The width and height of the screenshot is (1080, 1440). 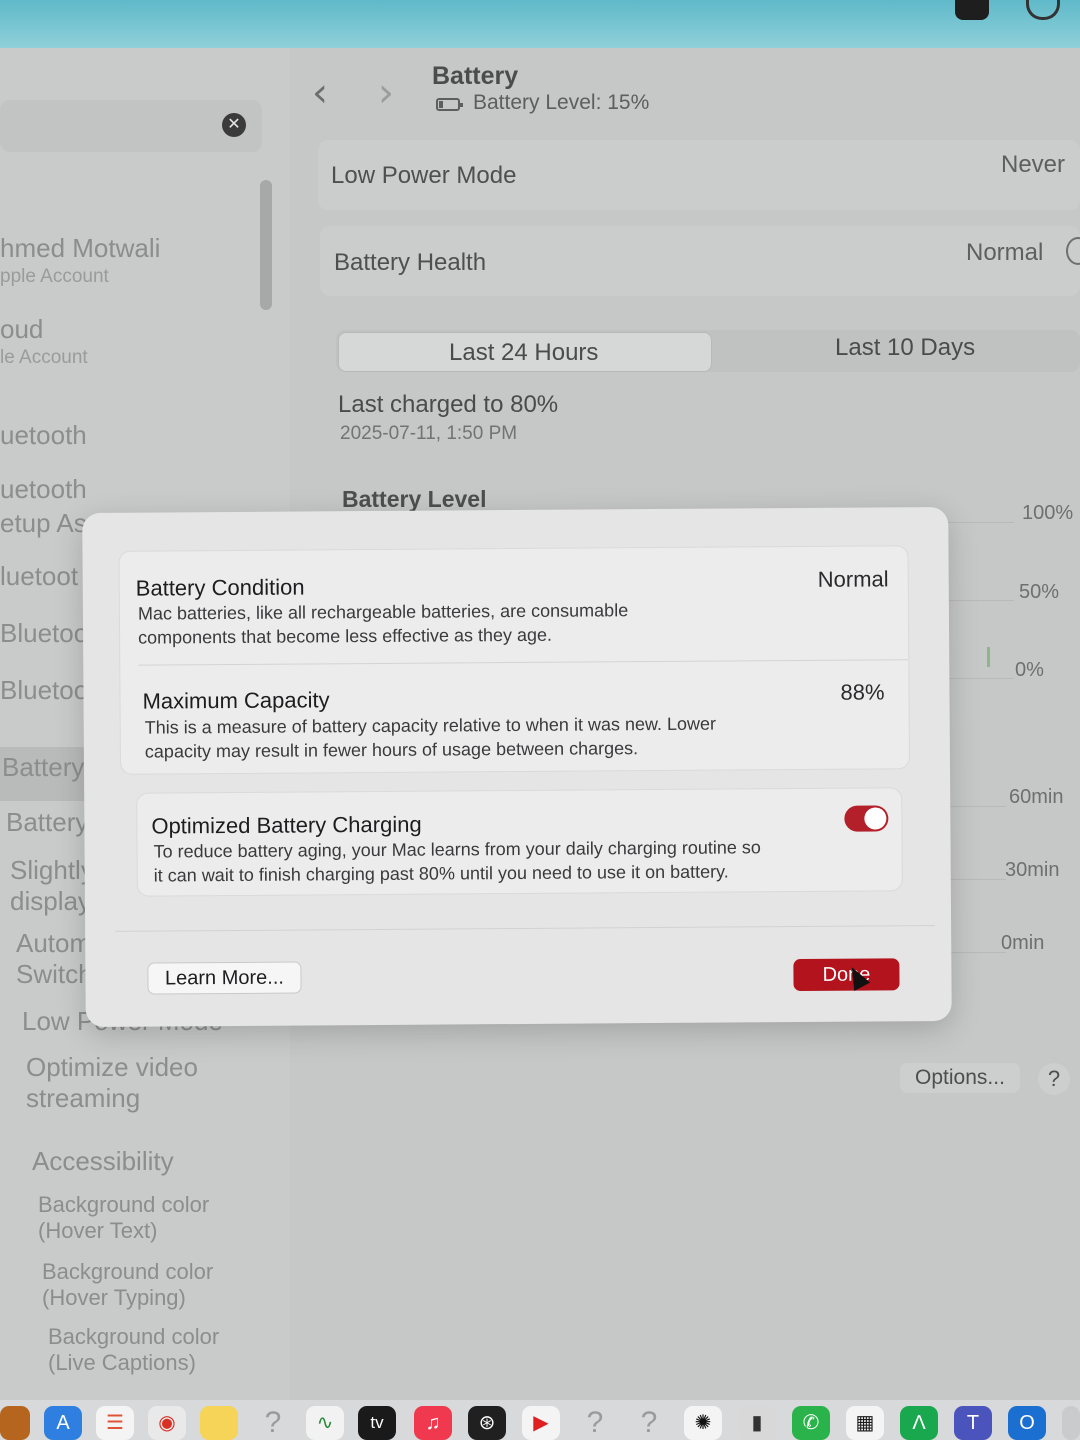 I want to click on sidebar-item-sublabel: streaming, so click(x=83, y=1098).